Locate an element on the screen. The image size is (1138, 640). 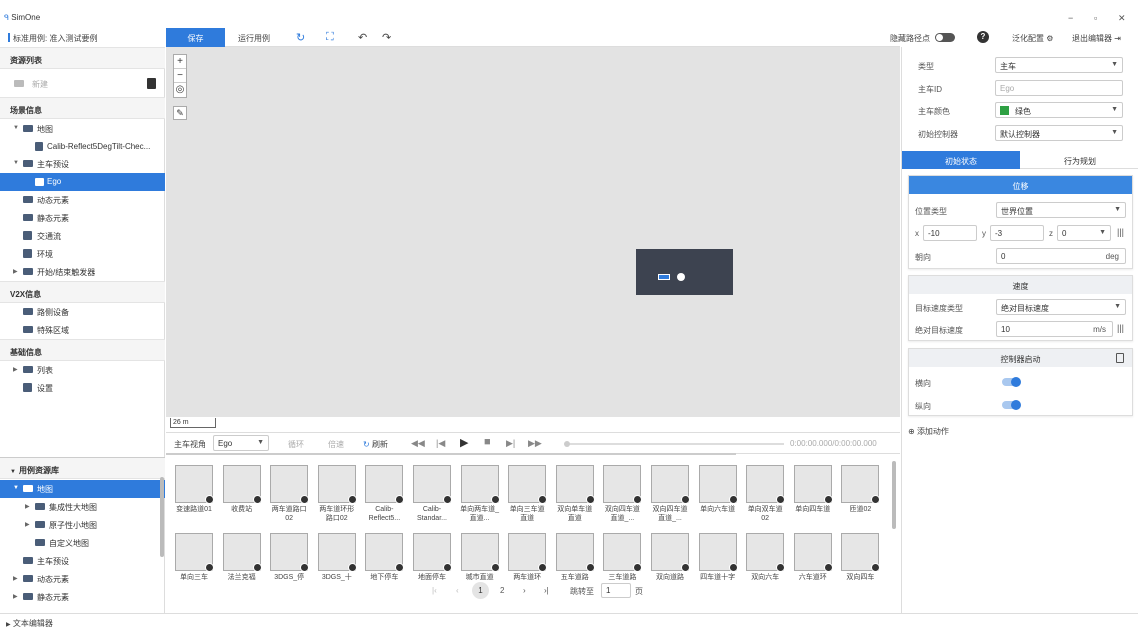
library-item-small-map: ▶ 原子性小地图 is located at coordinates (82, 525).